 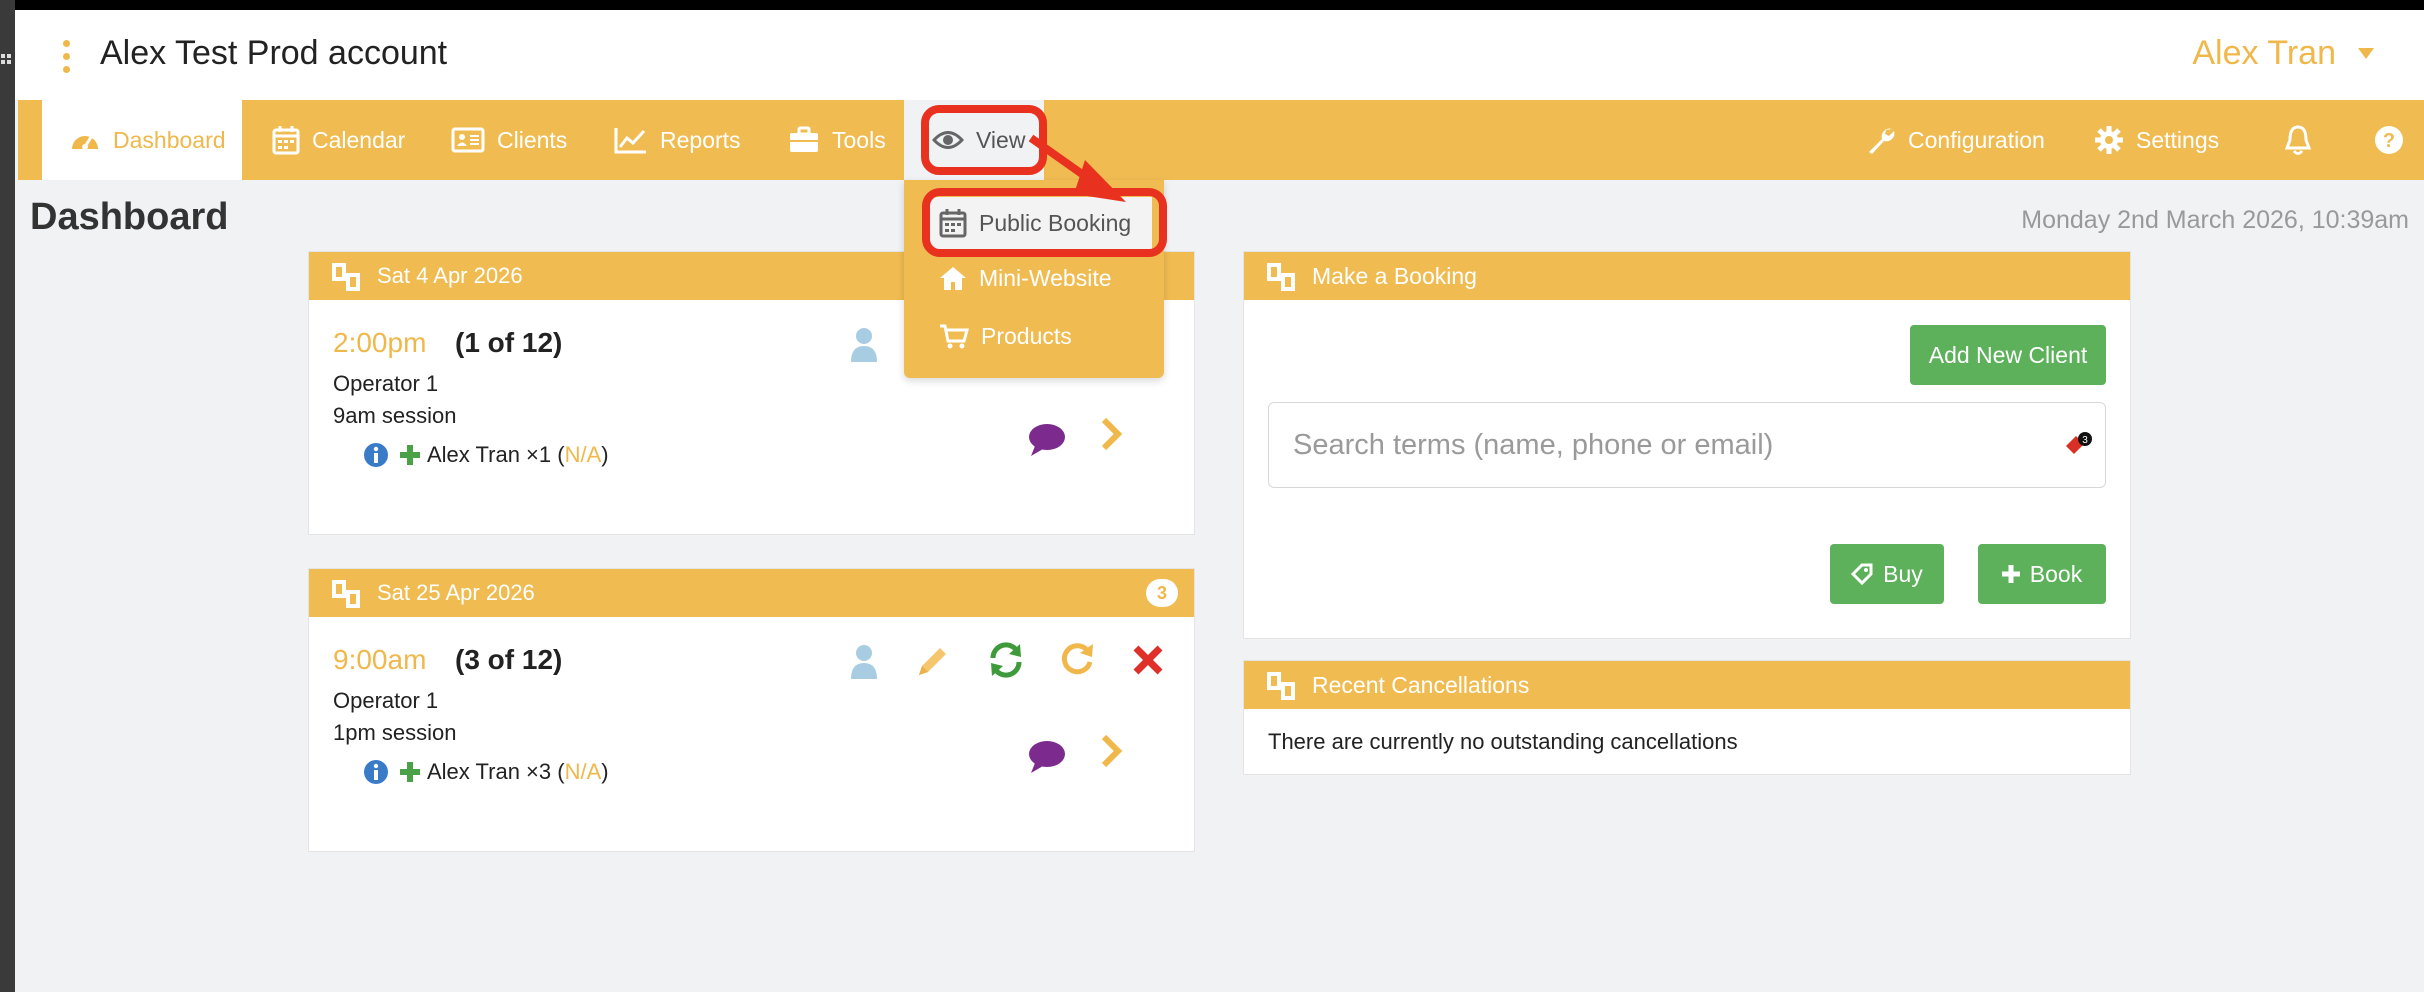 I want to click on nav-tools: Tools, so click(x=837, y=140).